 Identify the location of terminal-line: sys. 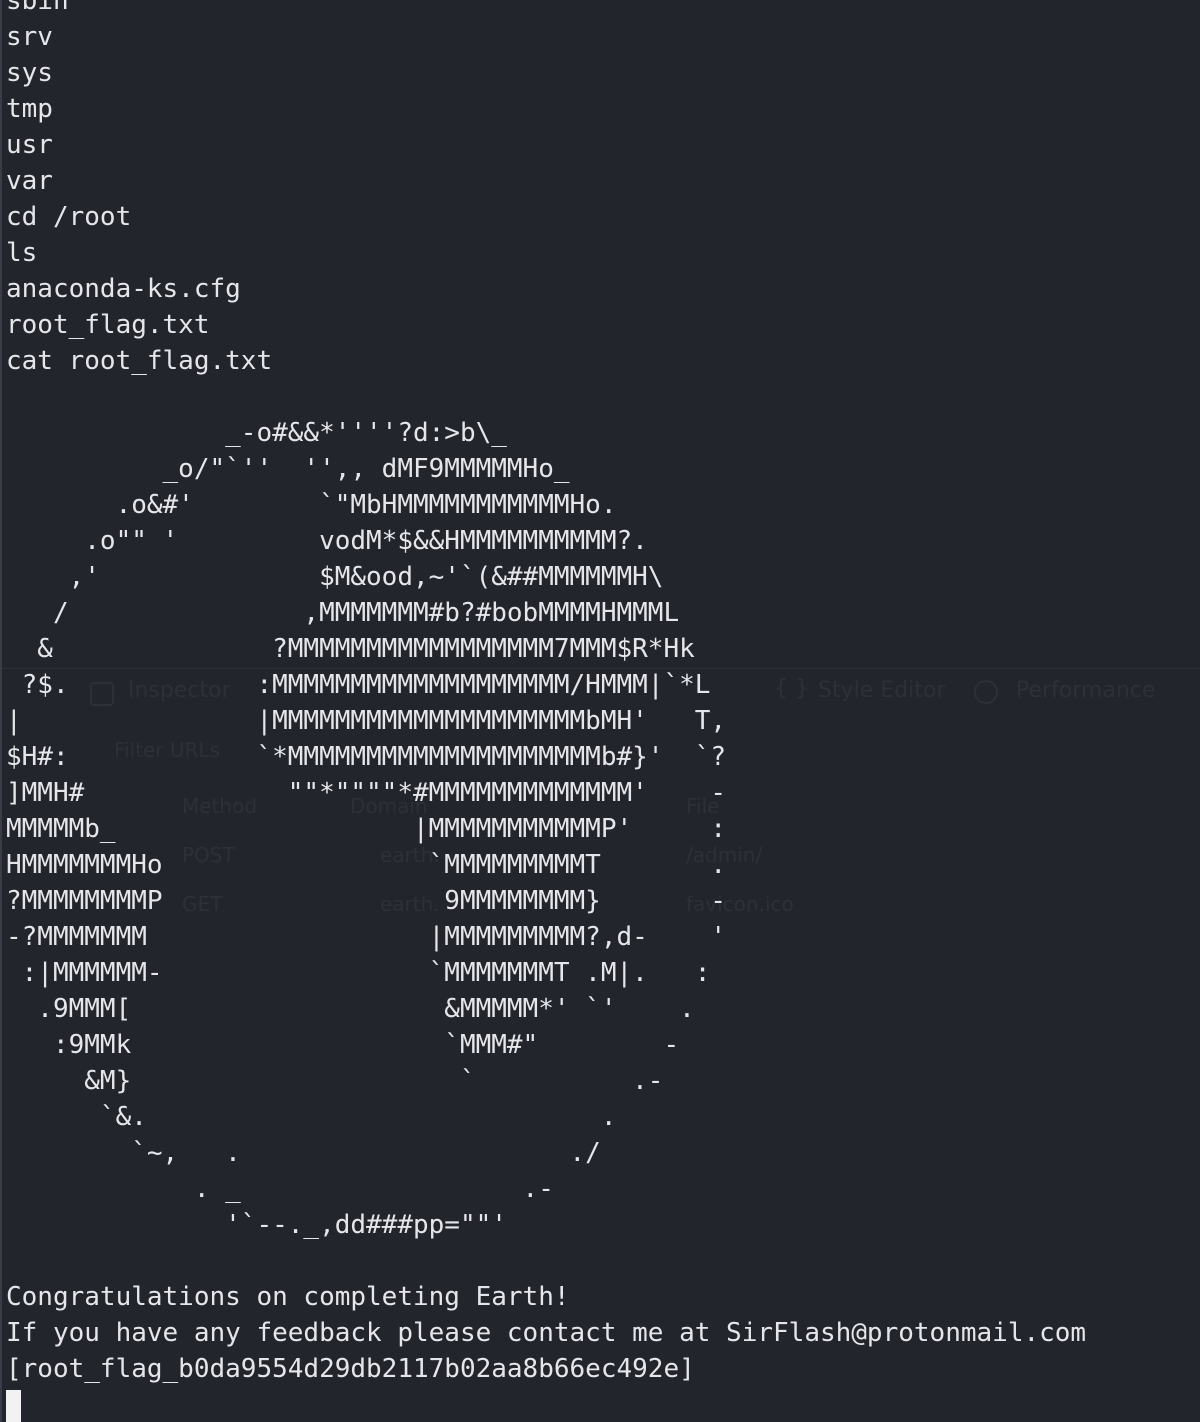
(29, 73).